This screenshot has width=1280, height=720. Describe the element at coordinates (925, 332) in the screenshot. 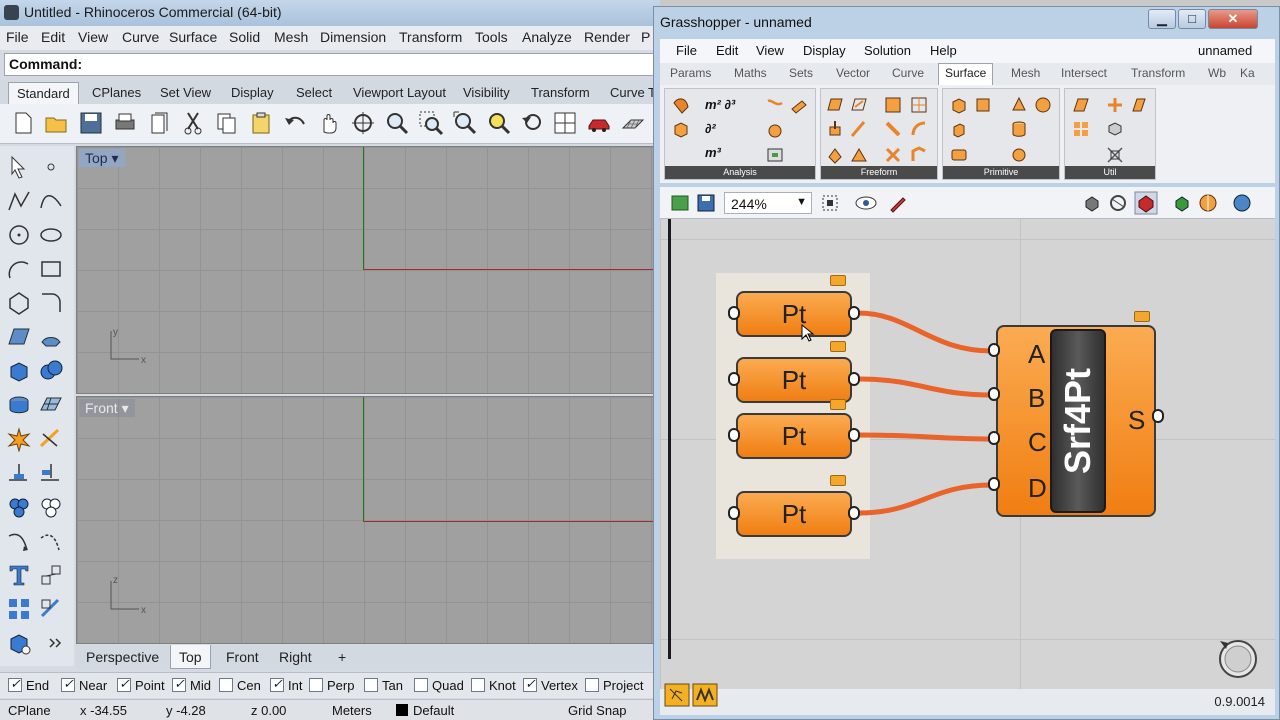

I see `wire-a` at that location.